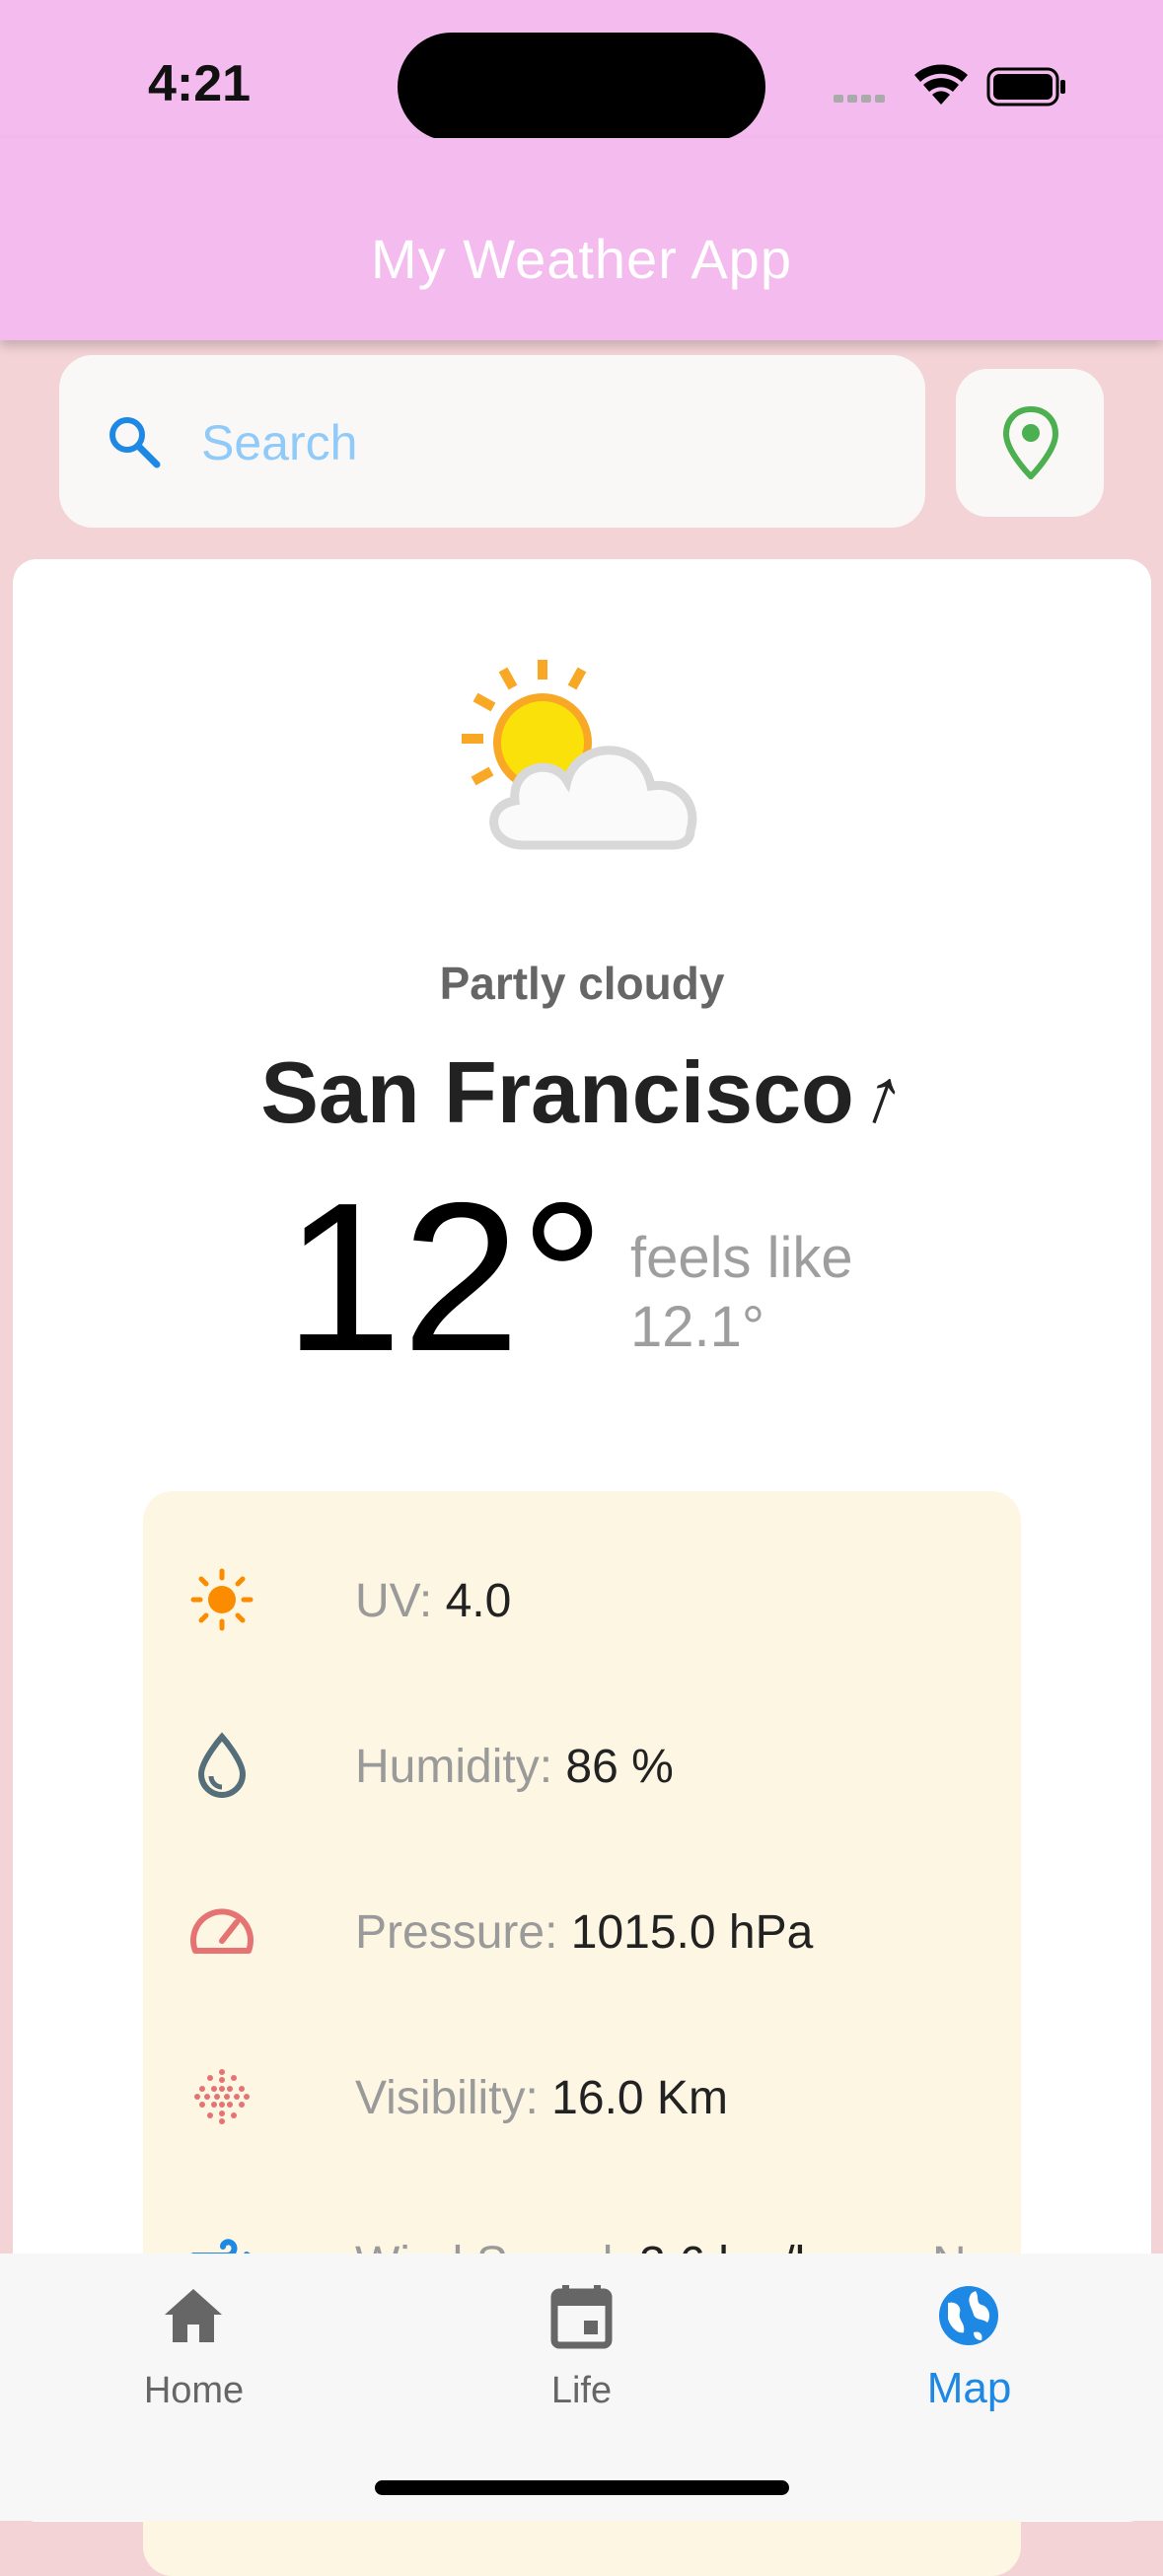 This screenshot has width=1163, height=2576. I want to click on temperature: 12°, so click(445, 1277).